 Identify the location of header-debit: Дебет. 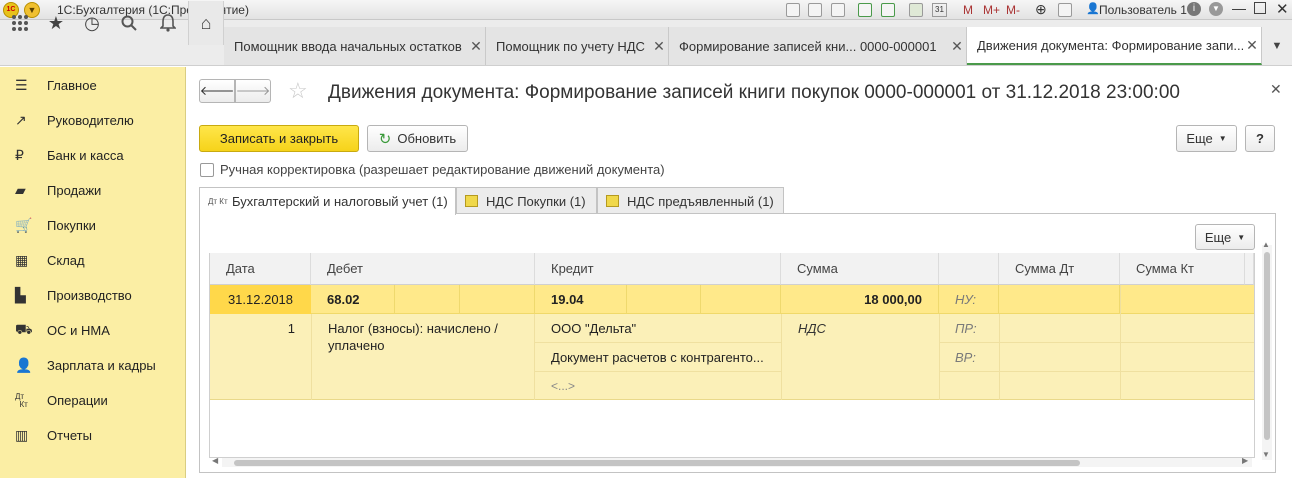
(423, 269).